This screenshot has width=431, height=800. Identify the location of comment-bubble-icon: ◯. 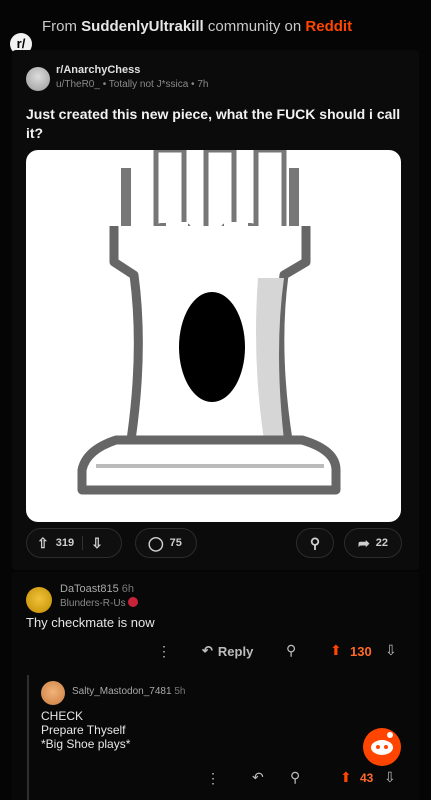
(156, 542).